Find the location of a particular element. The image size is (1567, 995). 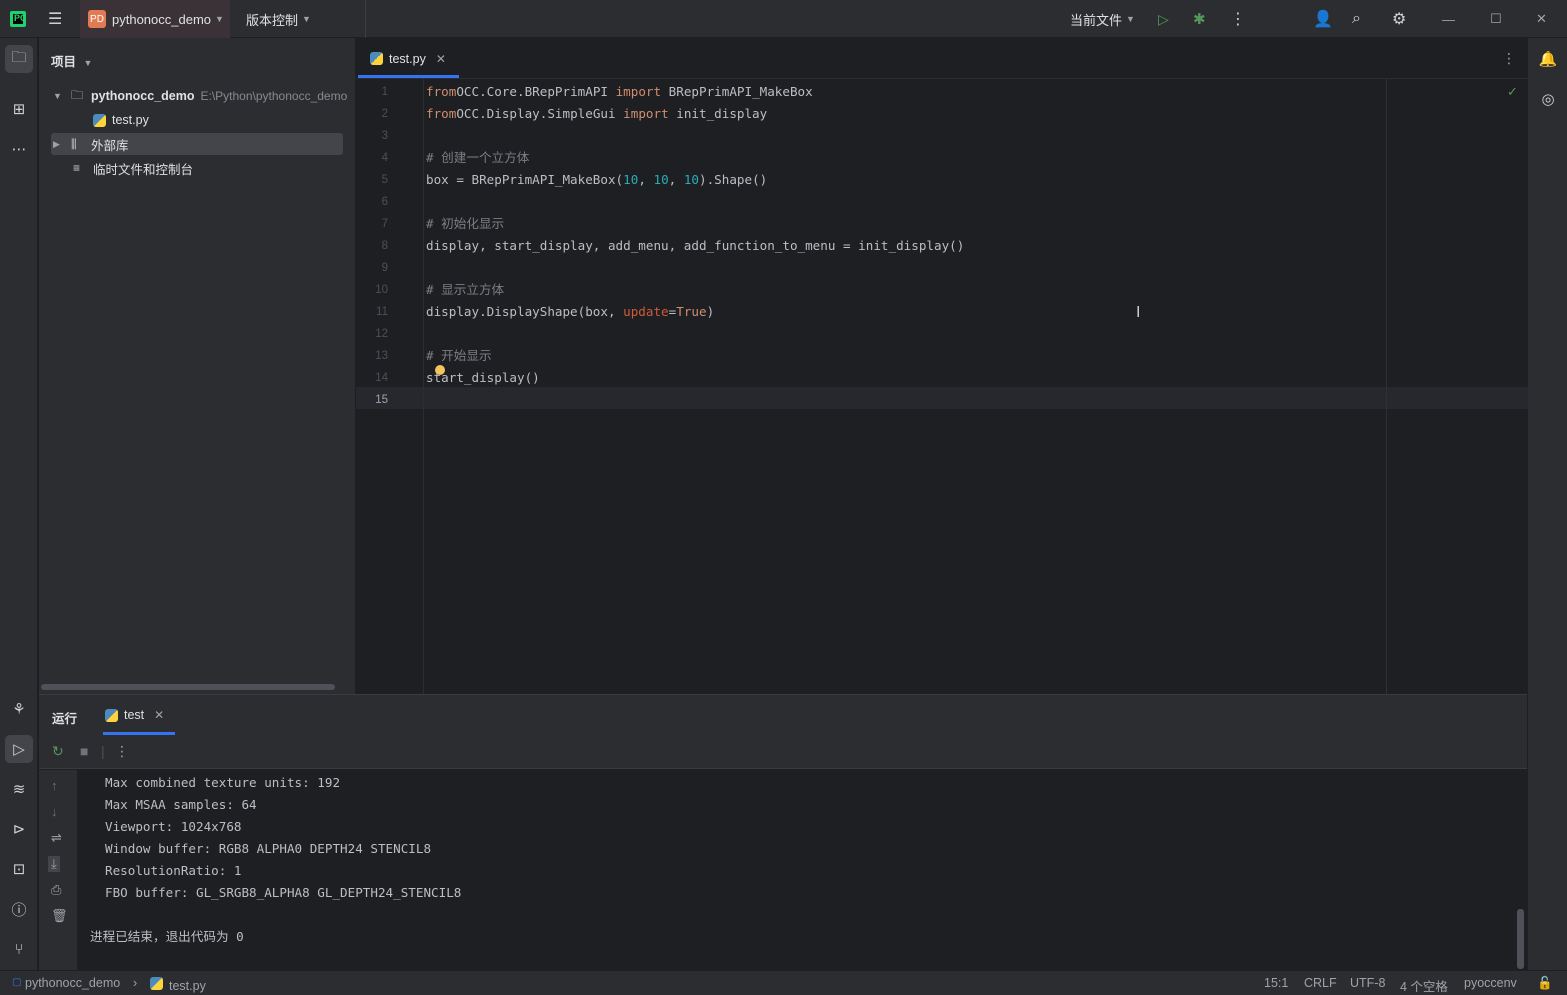

services-icon: ⊳ is located at coordinates (19, 829).